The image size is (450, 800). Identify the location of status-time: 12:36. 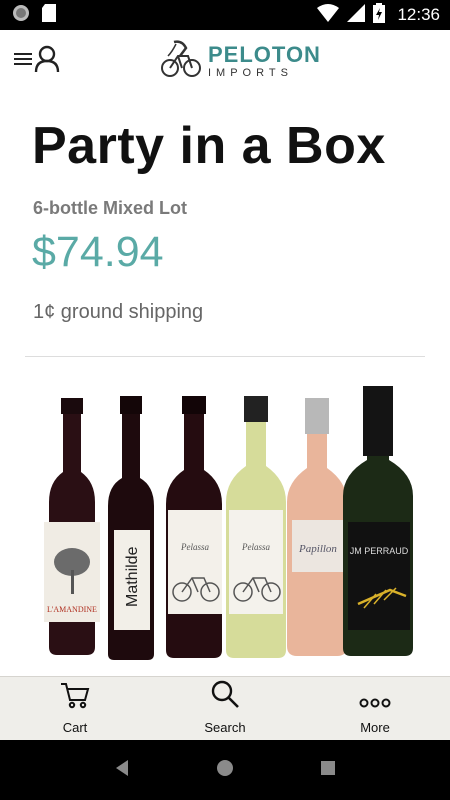
(418, 14).